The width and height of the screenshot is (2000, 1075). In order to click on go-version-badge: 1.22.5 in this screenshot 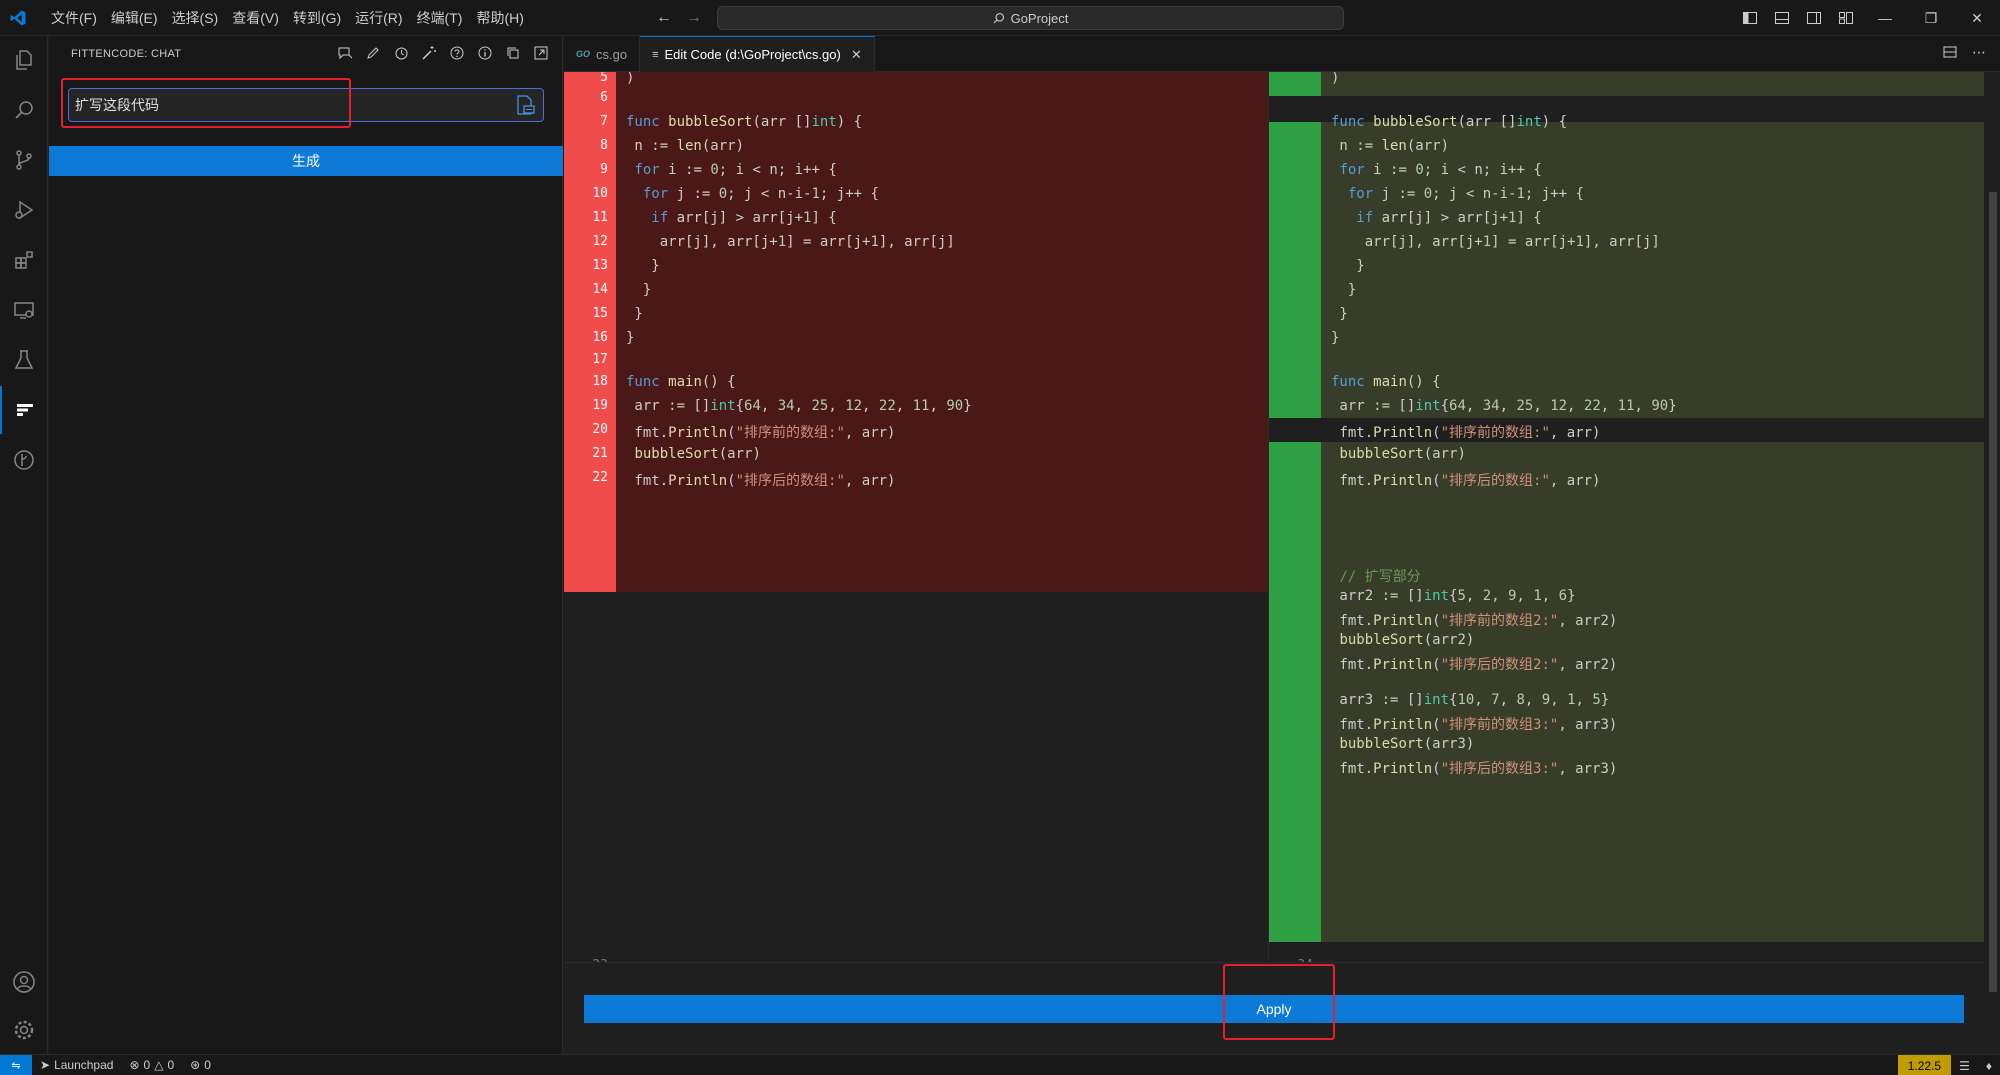, I will do `click(1924, 1065)`.